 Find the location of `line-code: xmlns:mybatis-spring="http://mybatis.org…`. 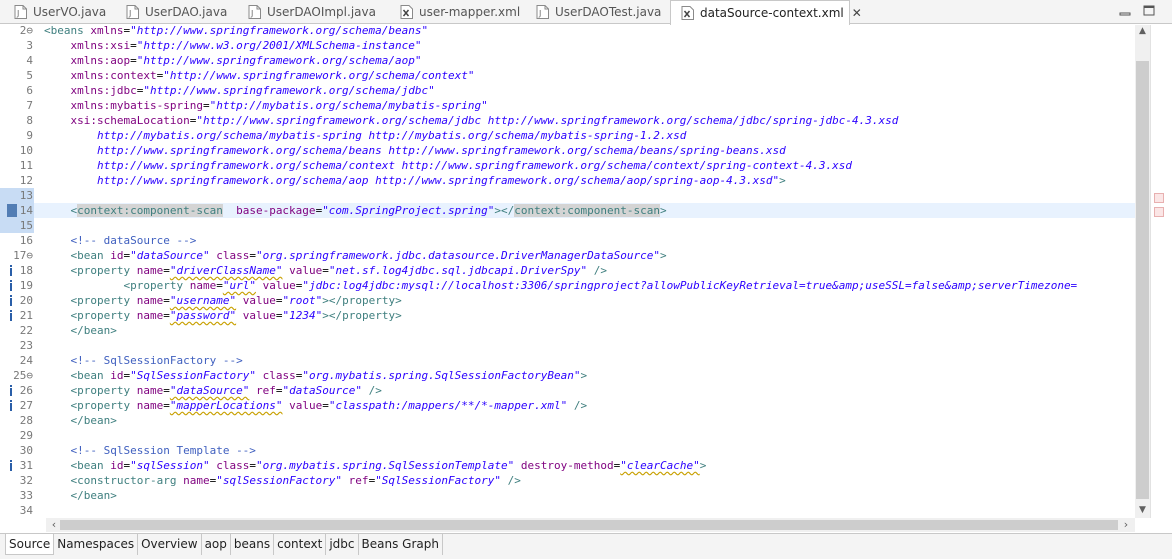

line-code: xmlns:mybatis-spring="http://mybatis.org… is located at coordinates (266, 105).